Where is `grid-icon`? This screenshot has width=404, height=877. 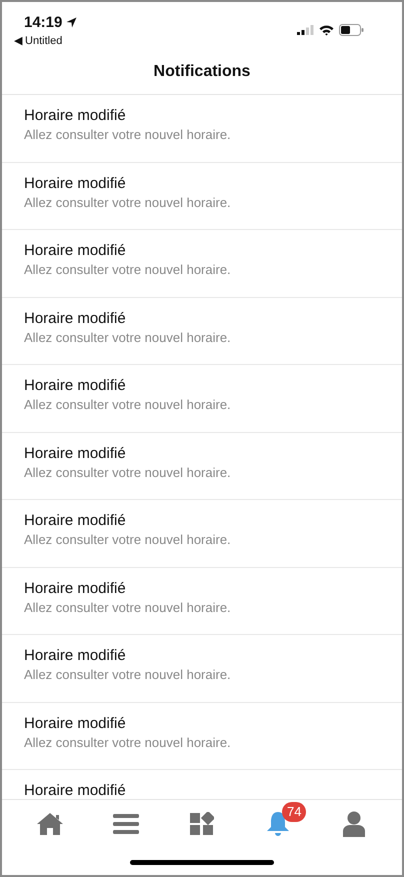
grid-icon is located at coordinates (202, 824).